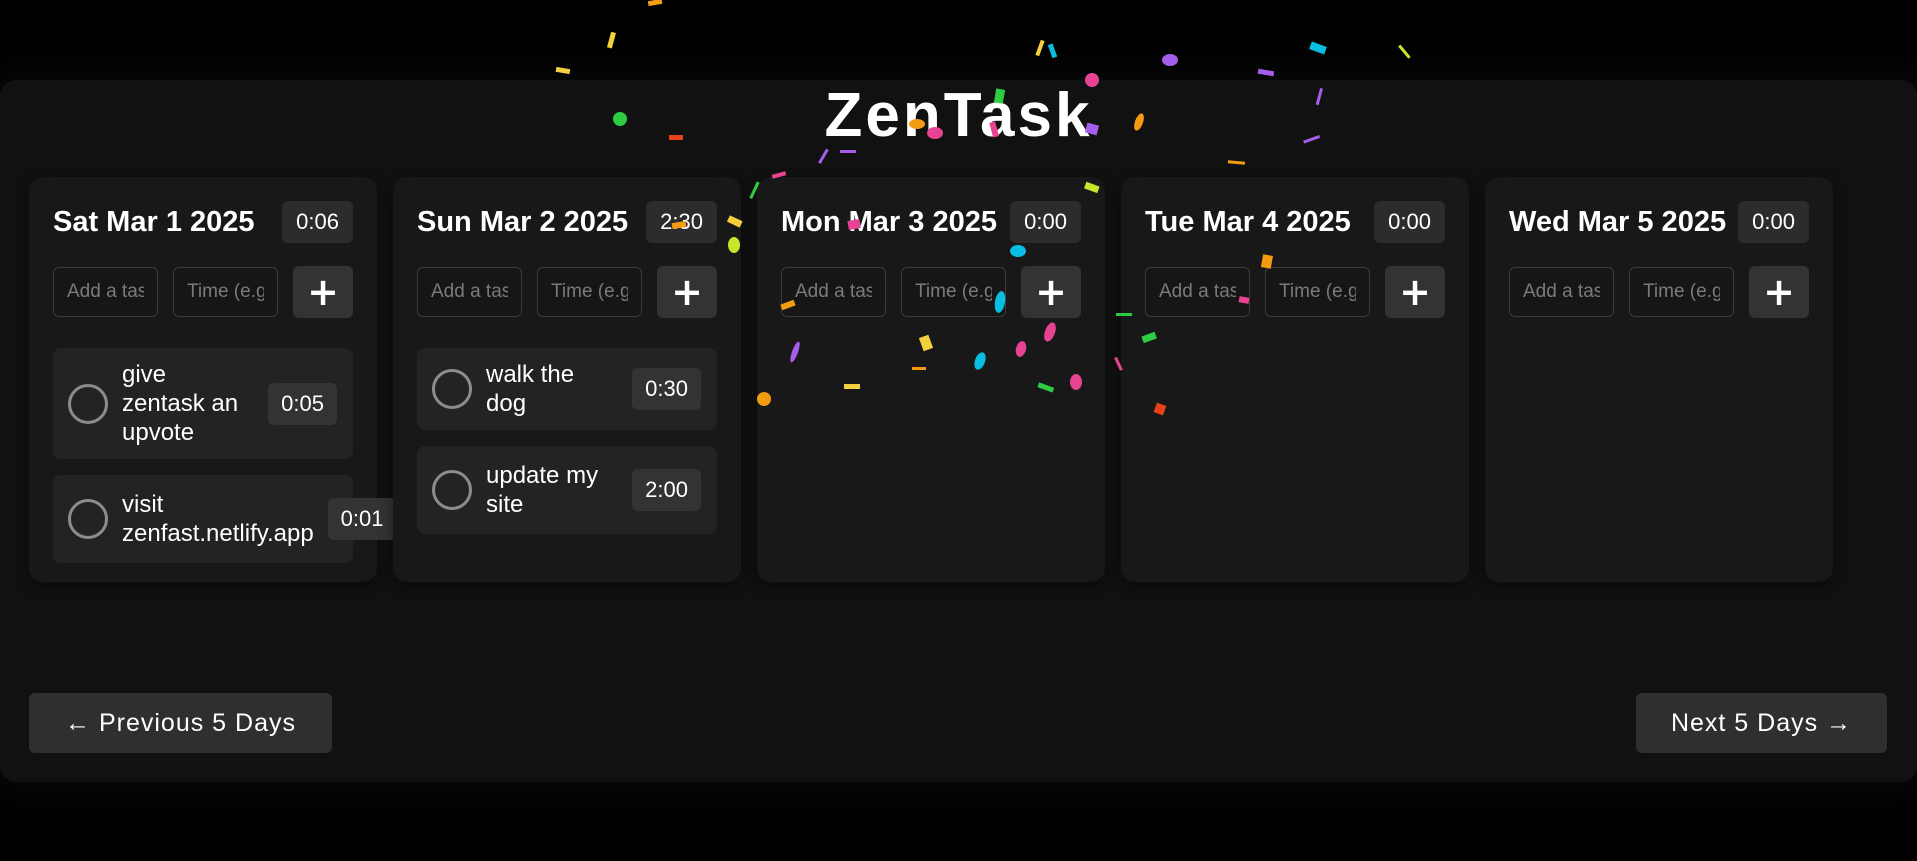 This screenshot has height=861, width=1917. I want to click on day-header: Wed Mar 5 2025 0:00, so click(1659, 222).